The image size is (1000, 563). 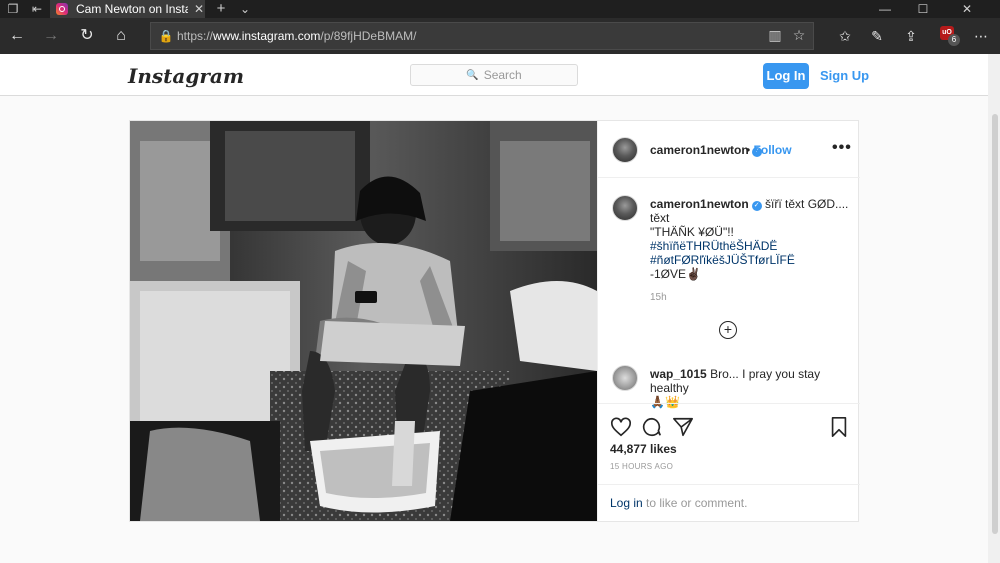 I want to click on url-text: https://www.instagram.com/p/89fjHDeBMAM/, so click(x=297, y=36).